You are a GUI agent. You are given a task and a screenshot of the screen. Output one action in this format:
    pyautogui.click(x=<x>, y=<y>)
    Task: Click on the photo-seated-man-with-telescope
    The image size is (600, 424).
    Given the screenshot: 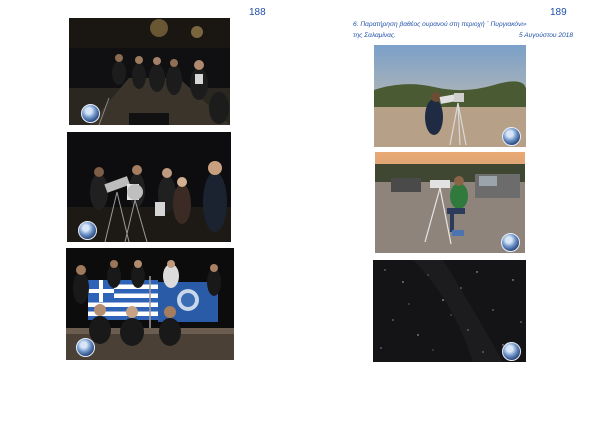 What is the action you would take?
    pyautogui.click(x=450, y=202)
    